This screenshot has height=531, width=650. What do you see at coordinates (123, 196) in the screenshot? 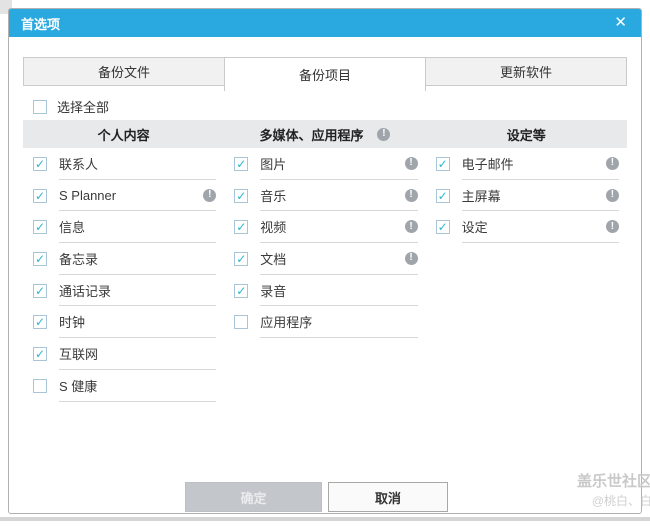
I see `list-item: ✓ S Planner!` at bounding box center [123, 196].